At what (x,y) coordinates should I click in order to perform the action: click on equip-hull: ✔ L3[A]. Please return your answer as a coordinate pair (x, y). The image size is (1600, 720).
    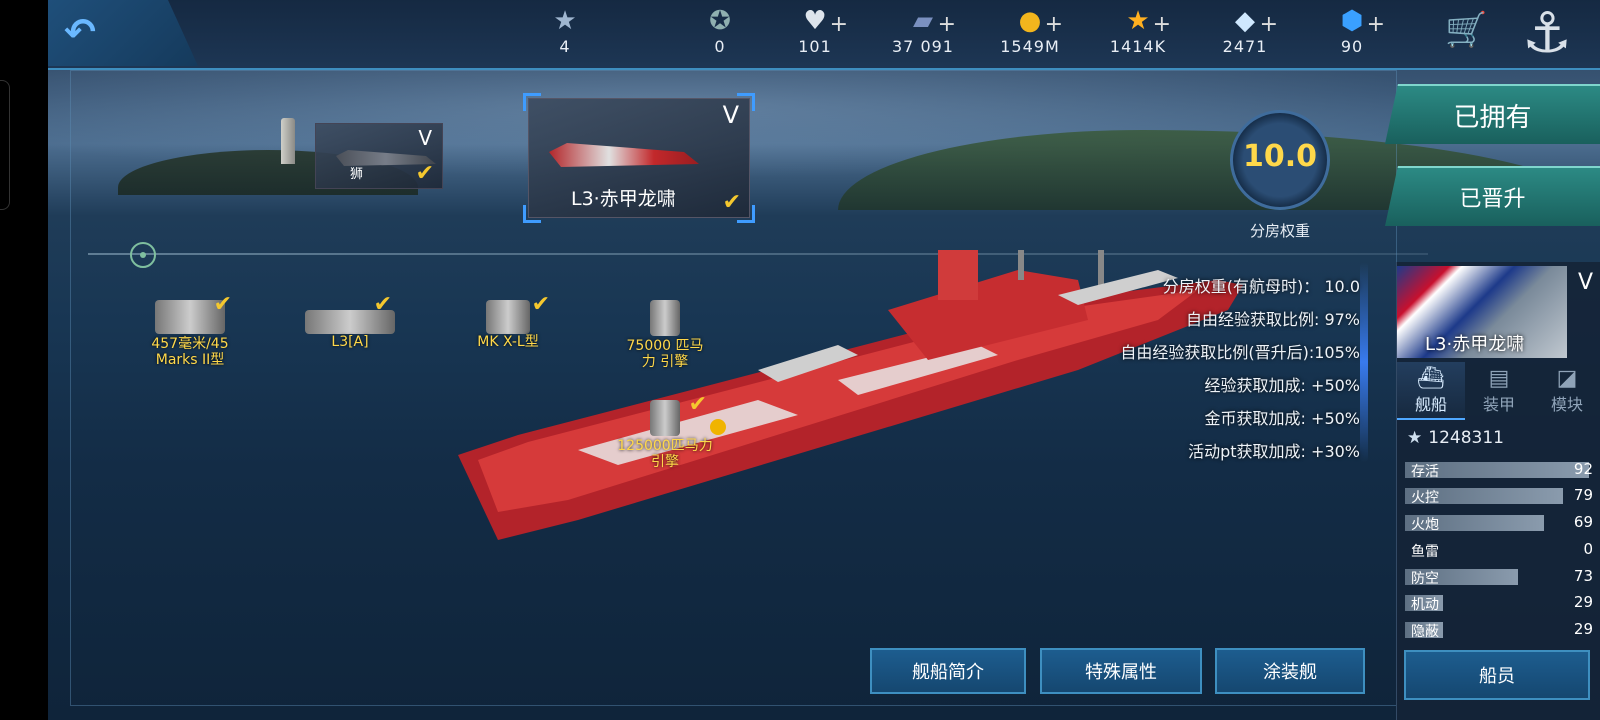
    Looking at the image, I should click on (350, 321).